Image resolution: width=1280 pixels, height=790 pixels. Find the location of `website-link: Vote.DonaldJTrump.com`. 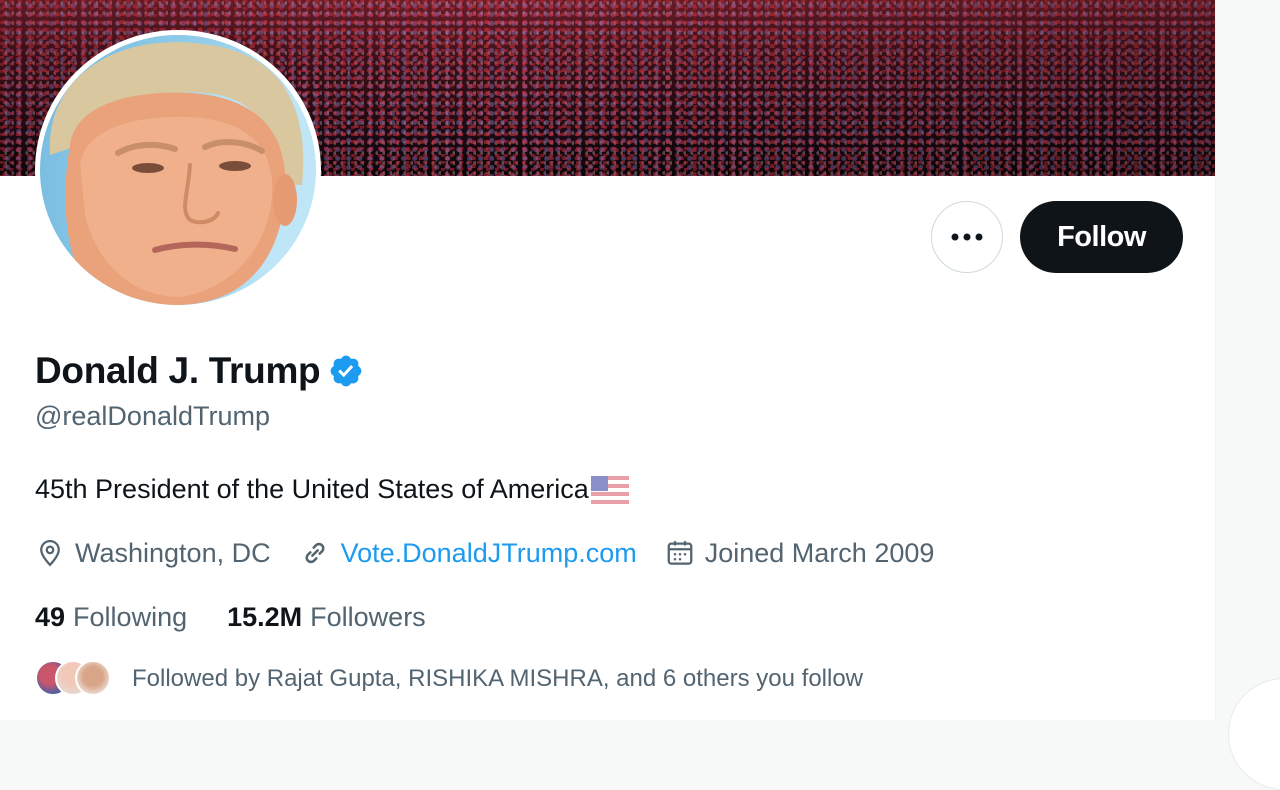

website-link: Vote.DonaldJTrump.com is located at coordinates (489, 553).